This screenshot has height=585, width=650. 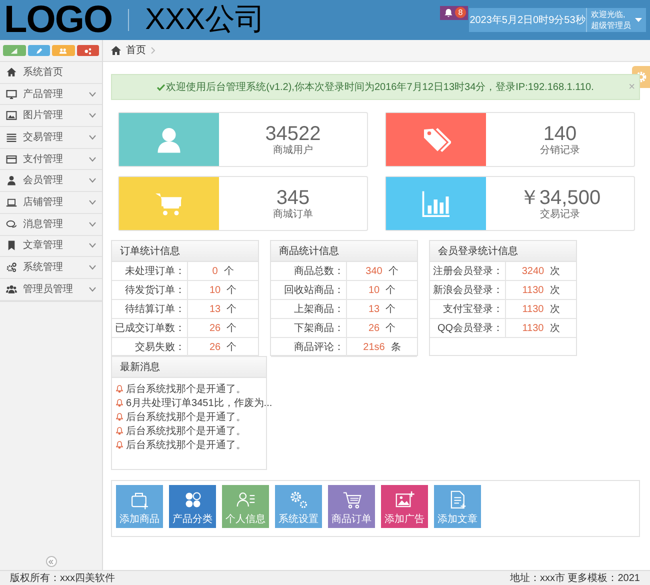 What do you see at coordinates (575, 578) in the screenshot?
I see `footer-info: 地址：xxx市 更多模板：2021` at bounding box center [575, 578].